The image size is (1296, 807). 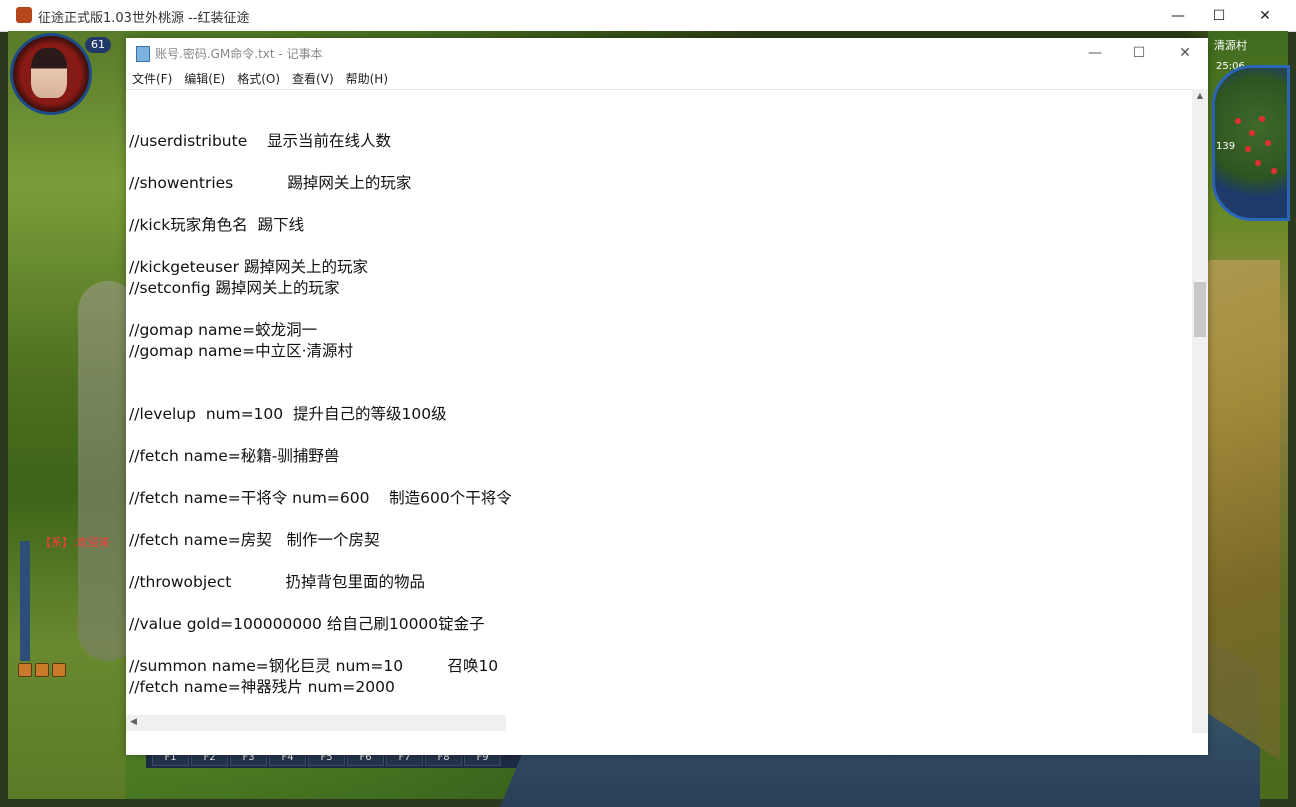 What do you see at coordinates (25, 670) in the screenshot?
I see `chat-lock-icon` at bounding box center [25, 670].